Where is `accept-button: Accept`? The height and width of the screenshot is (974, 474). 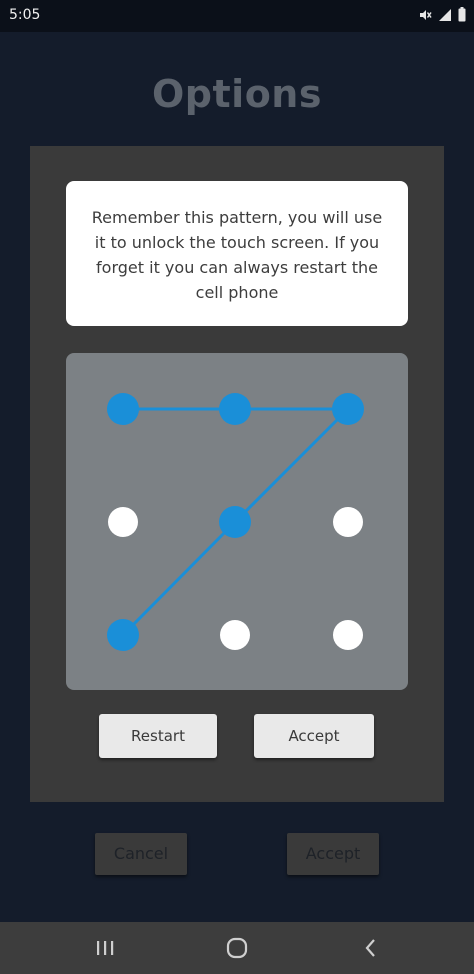 accept-button: Accept is located at coordinates (333, 854).